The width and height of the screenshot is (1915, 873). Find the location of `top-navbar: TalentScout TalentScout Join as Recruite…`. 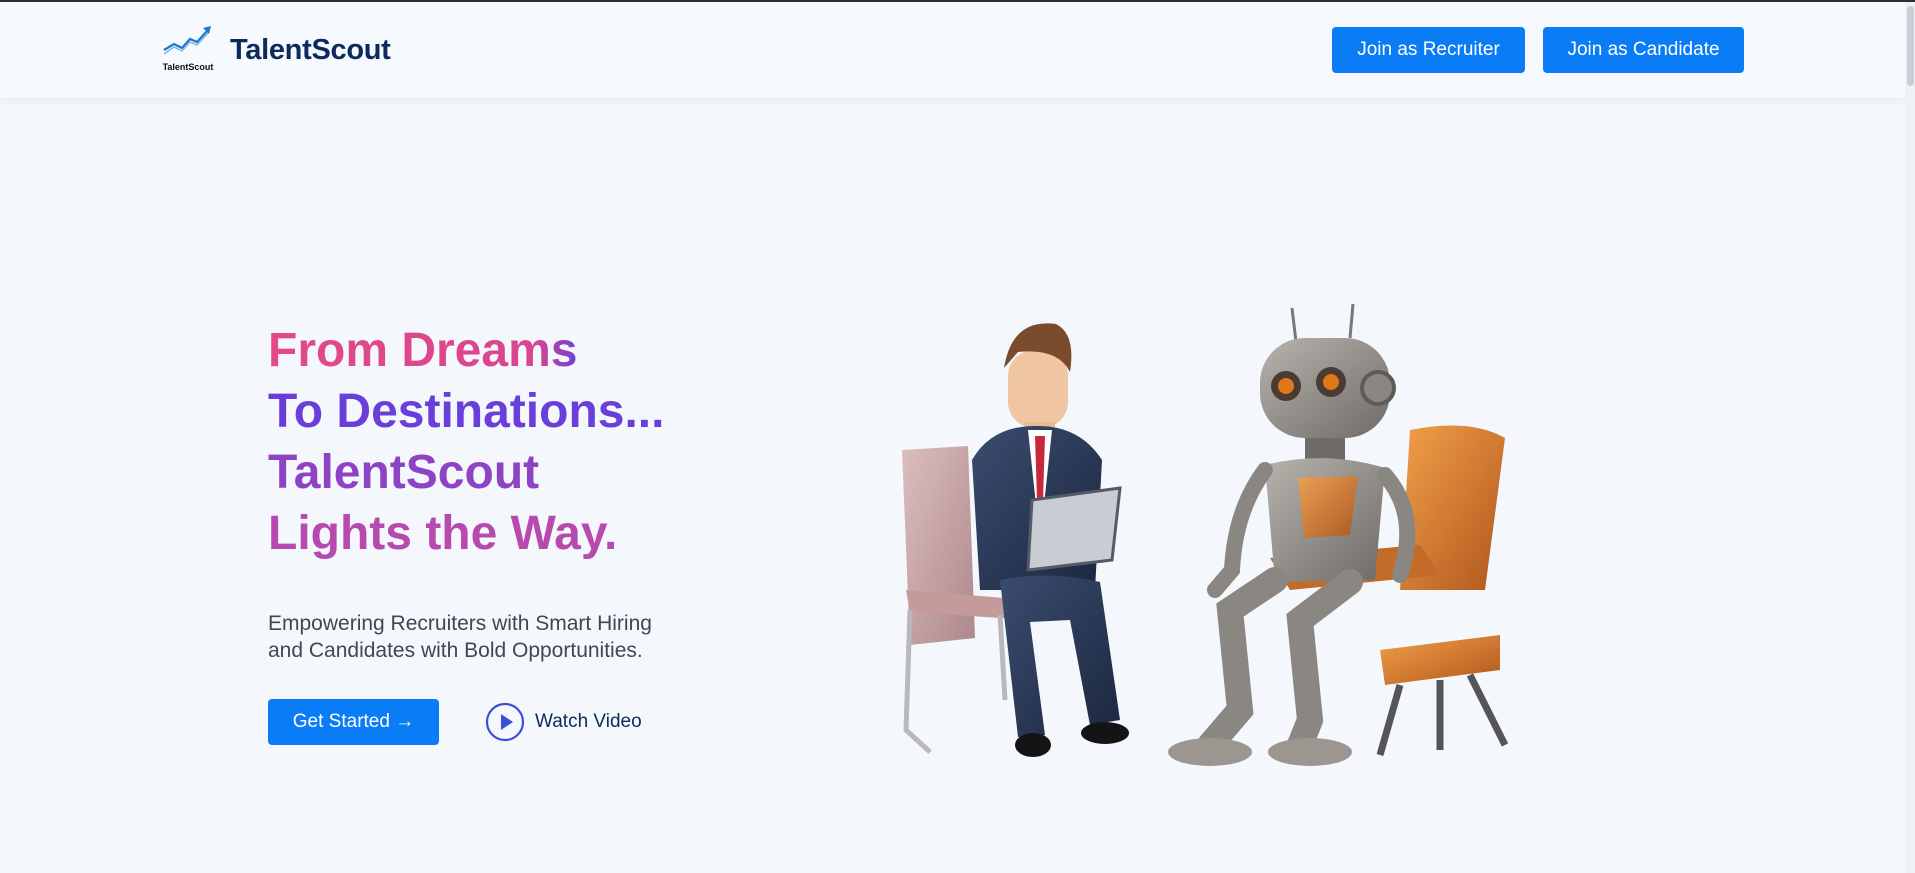

top-navbar: TalentScout TalentScout Join as Recruite… is located at coordinates (952, 50).